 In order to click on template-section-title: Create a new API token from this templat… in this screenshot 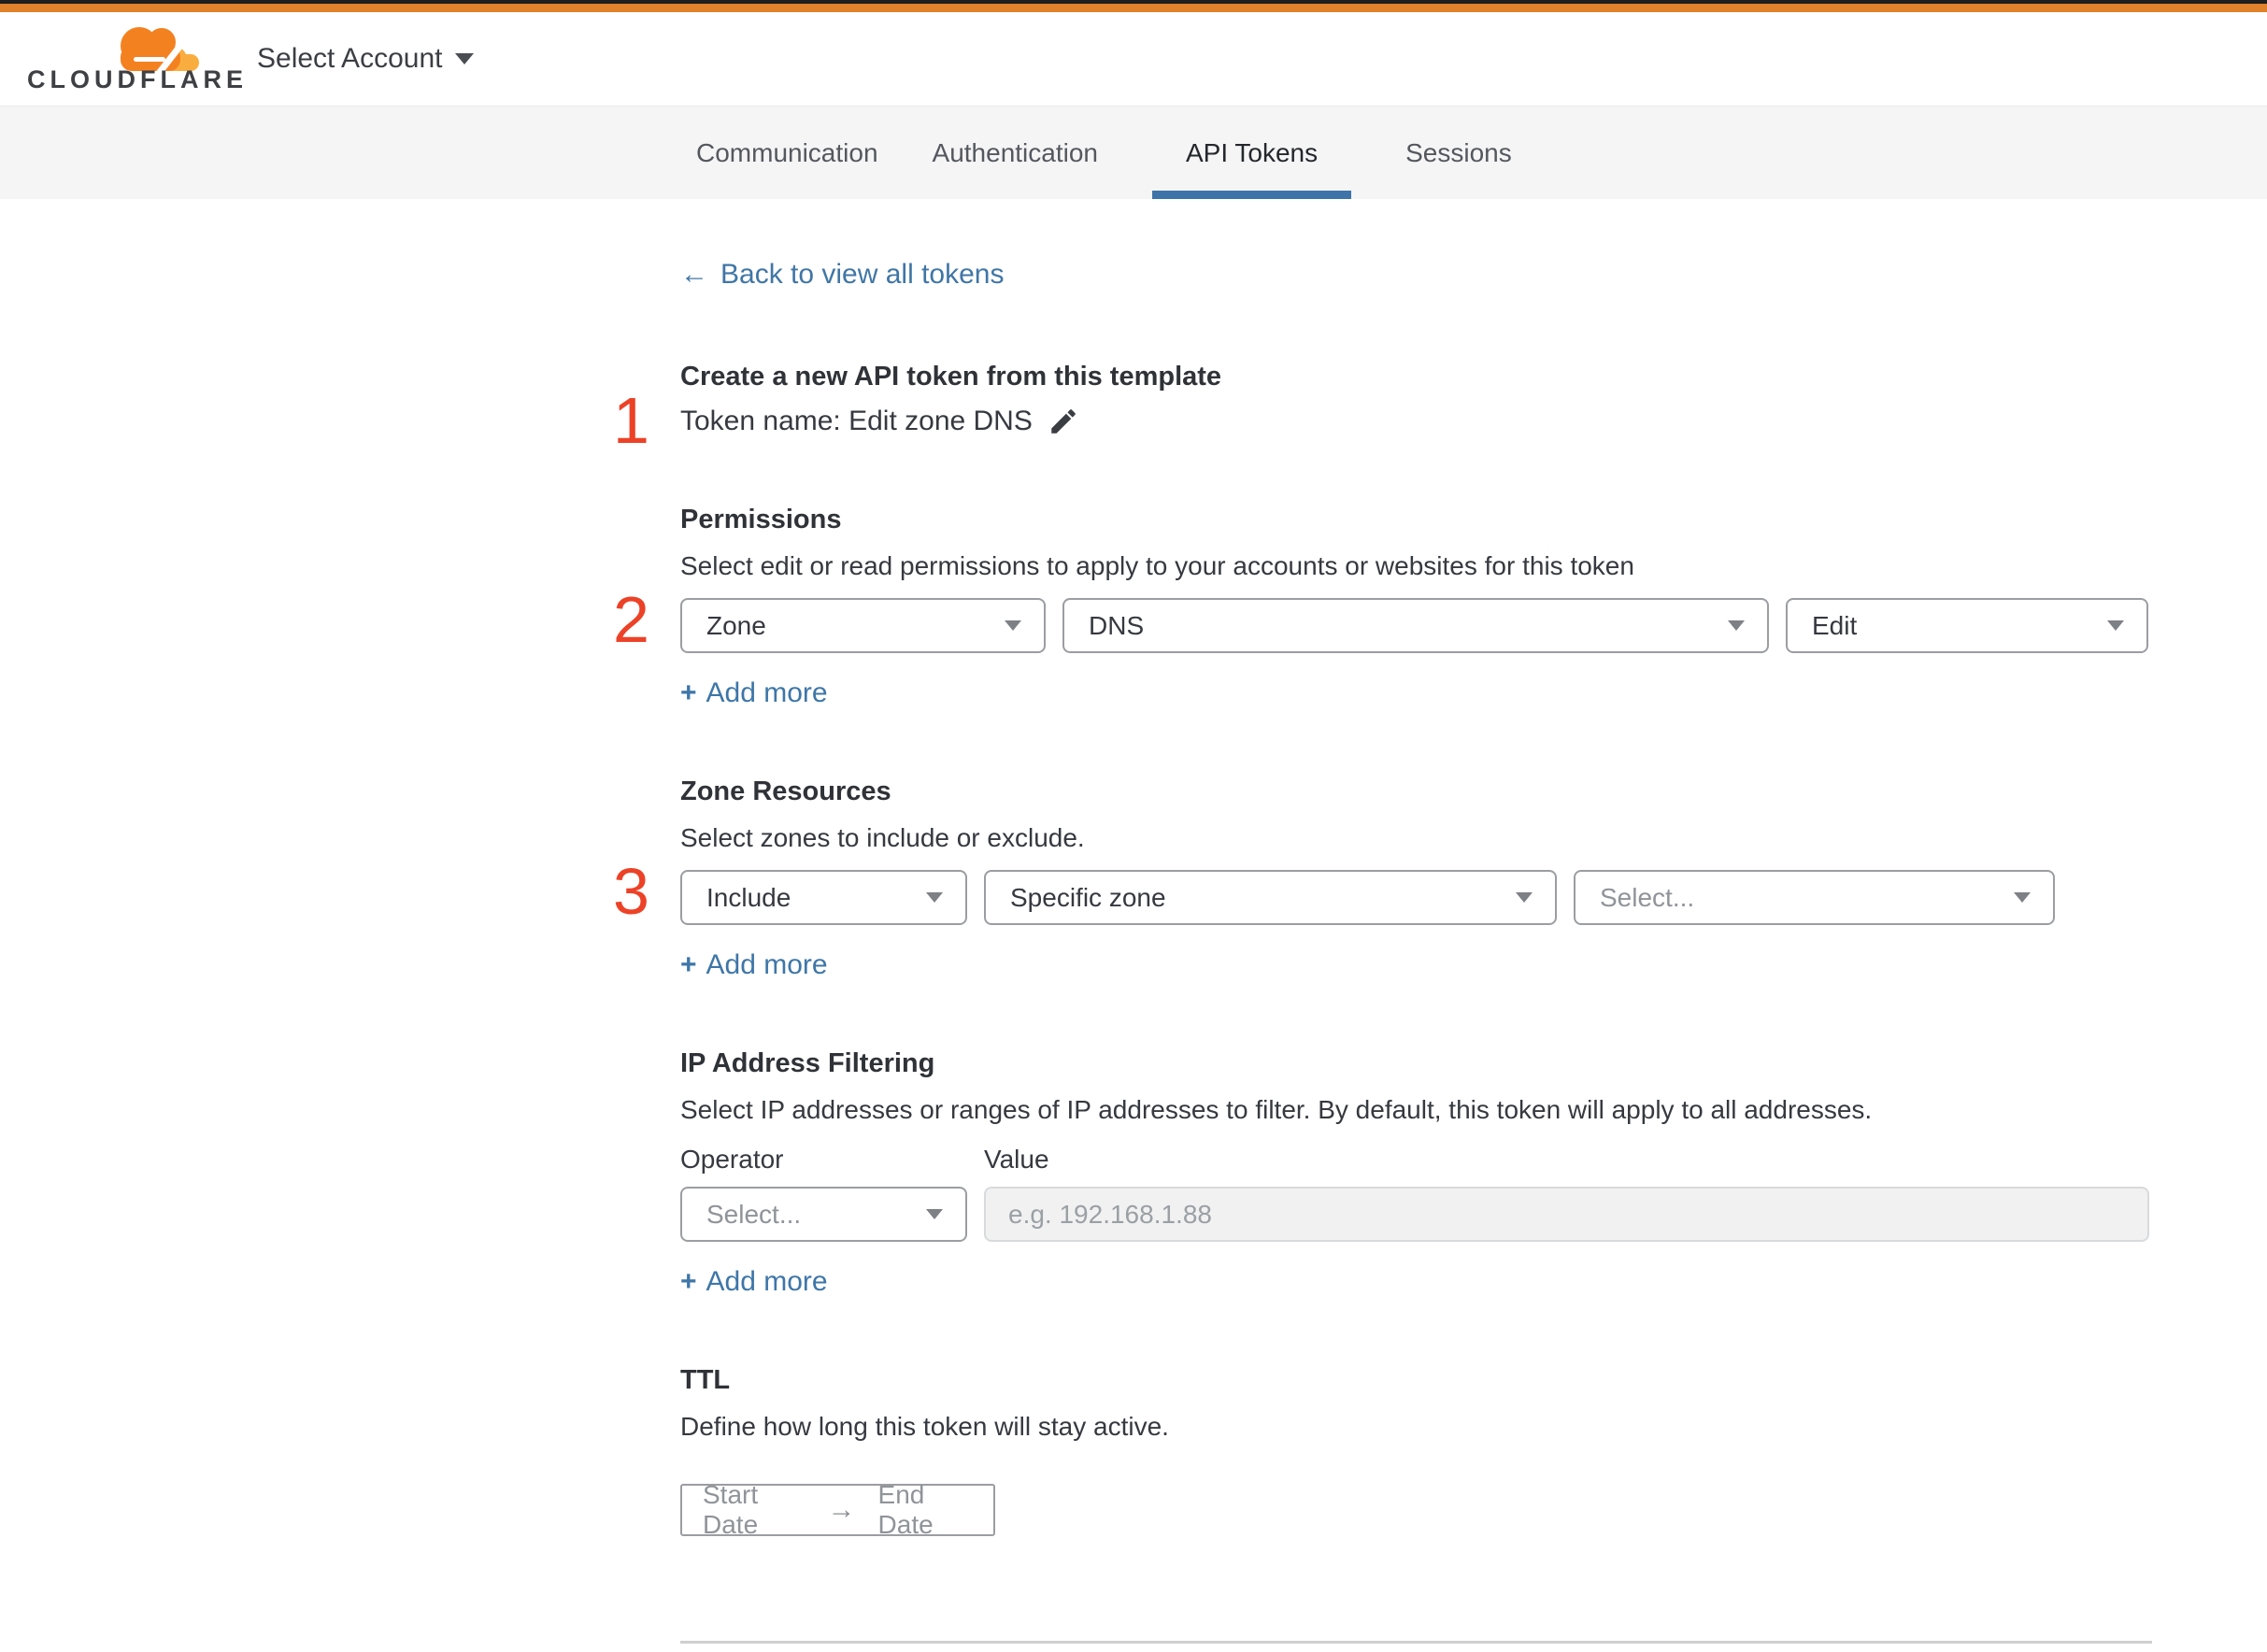, I will do `click(951, 377)`.